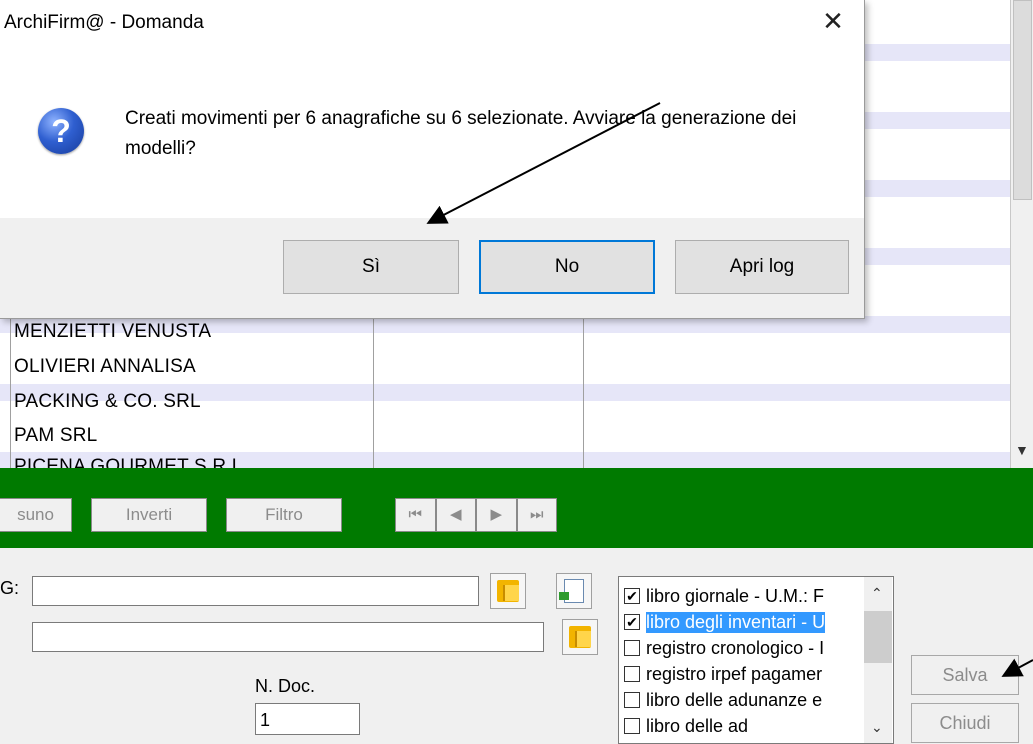 The width and height of the screenshot is (1033, 744). Describe the element at coordinates (455, 515) in the screenshot. I see `prev-record-icon: ◀` at that location.